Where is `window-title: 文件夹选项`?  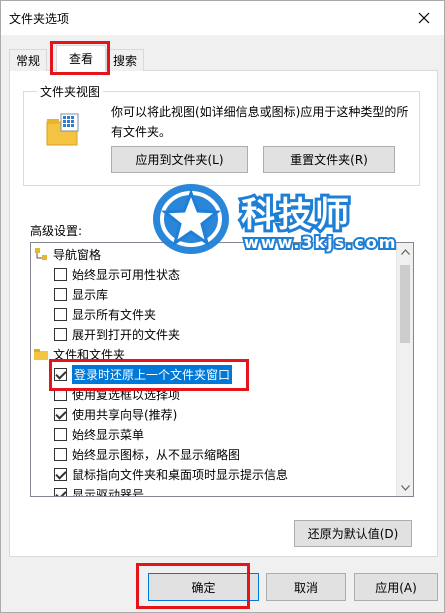 window-title: 文件夹选项 is located at coordinates (39, 19).